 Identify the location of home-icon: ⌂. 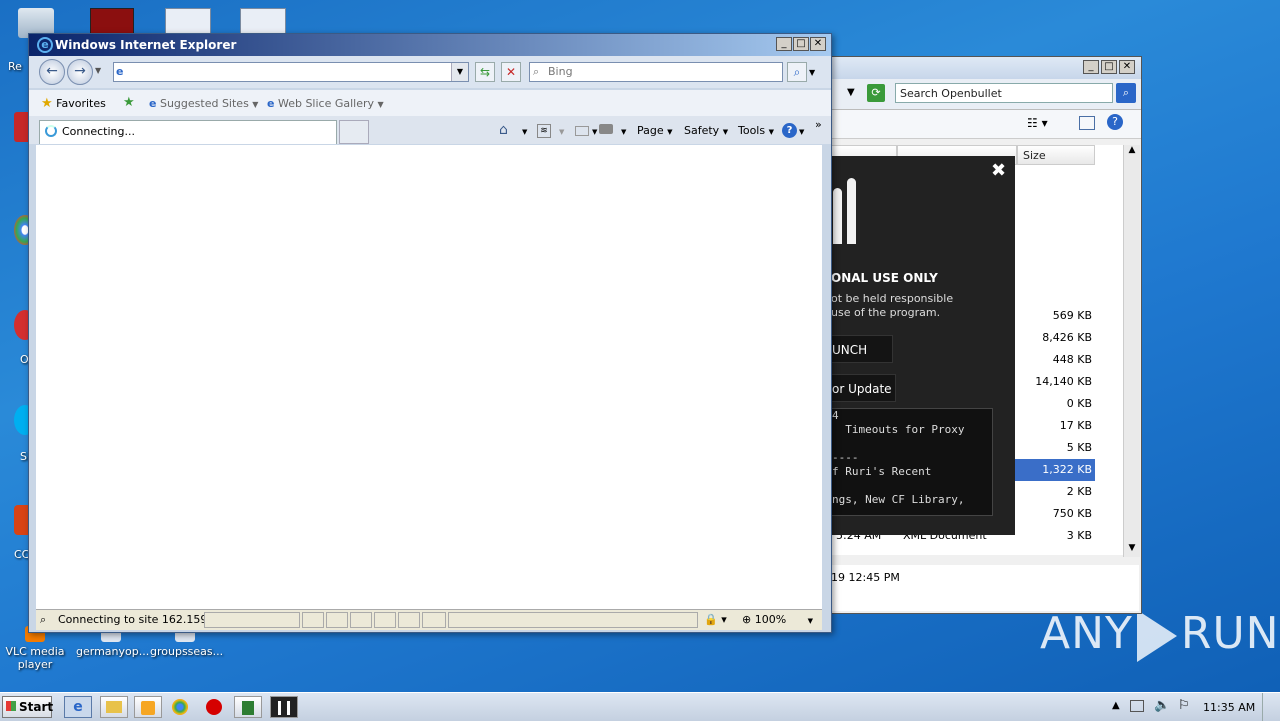
(503, 130).